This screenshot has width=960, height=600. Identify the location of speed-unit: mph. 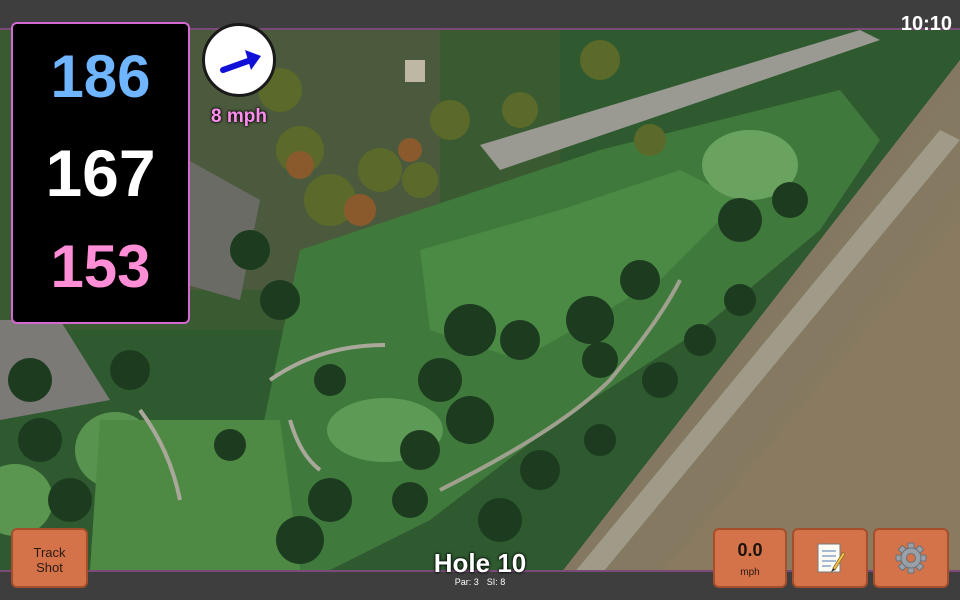
(750, 572).